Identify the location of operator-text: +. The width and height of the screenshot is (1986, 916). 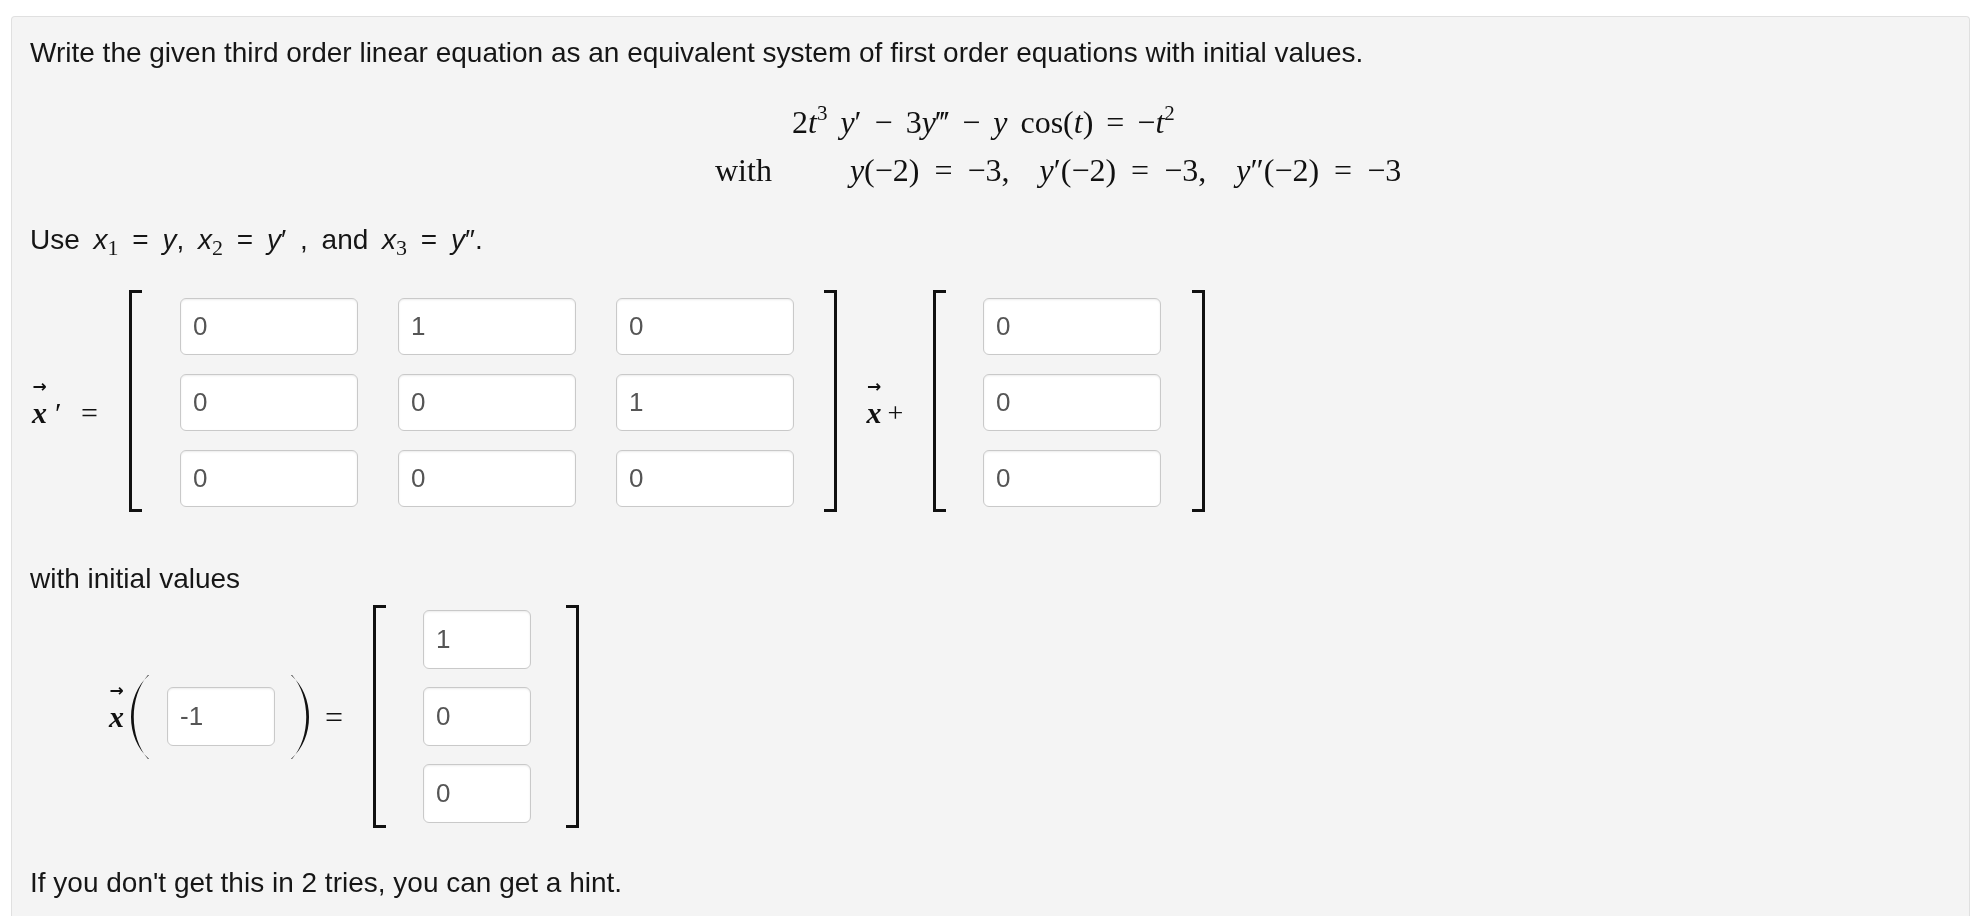
(895, 413).